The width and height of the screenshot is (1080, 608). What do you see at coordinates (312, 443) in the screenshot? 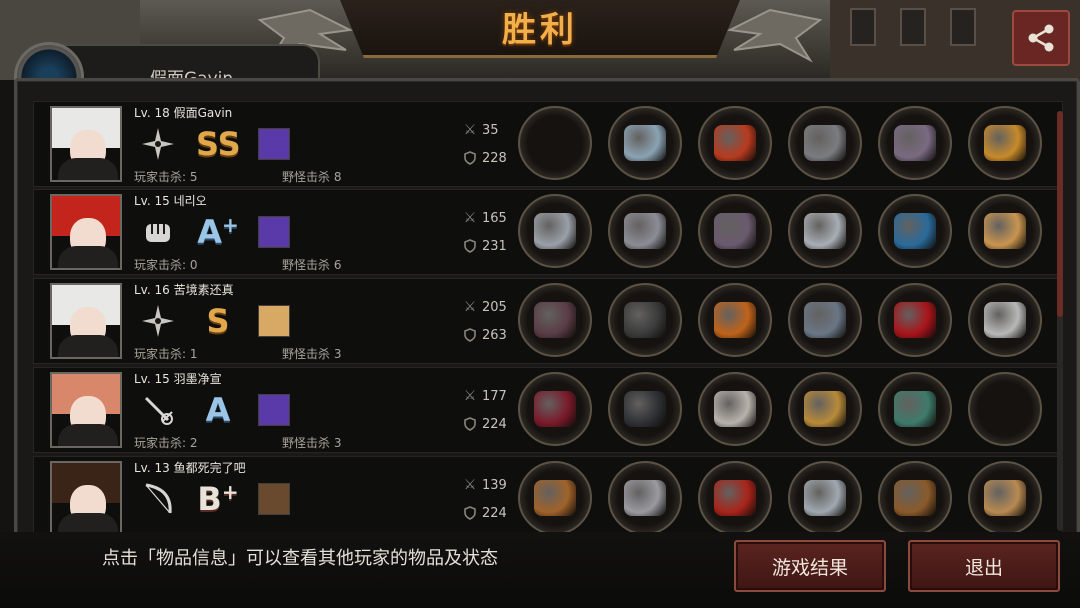
I see `monster-kills: 野怪击杀 3` at bounding box center [312, 443].